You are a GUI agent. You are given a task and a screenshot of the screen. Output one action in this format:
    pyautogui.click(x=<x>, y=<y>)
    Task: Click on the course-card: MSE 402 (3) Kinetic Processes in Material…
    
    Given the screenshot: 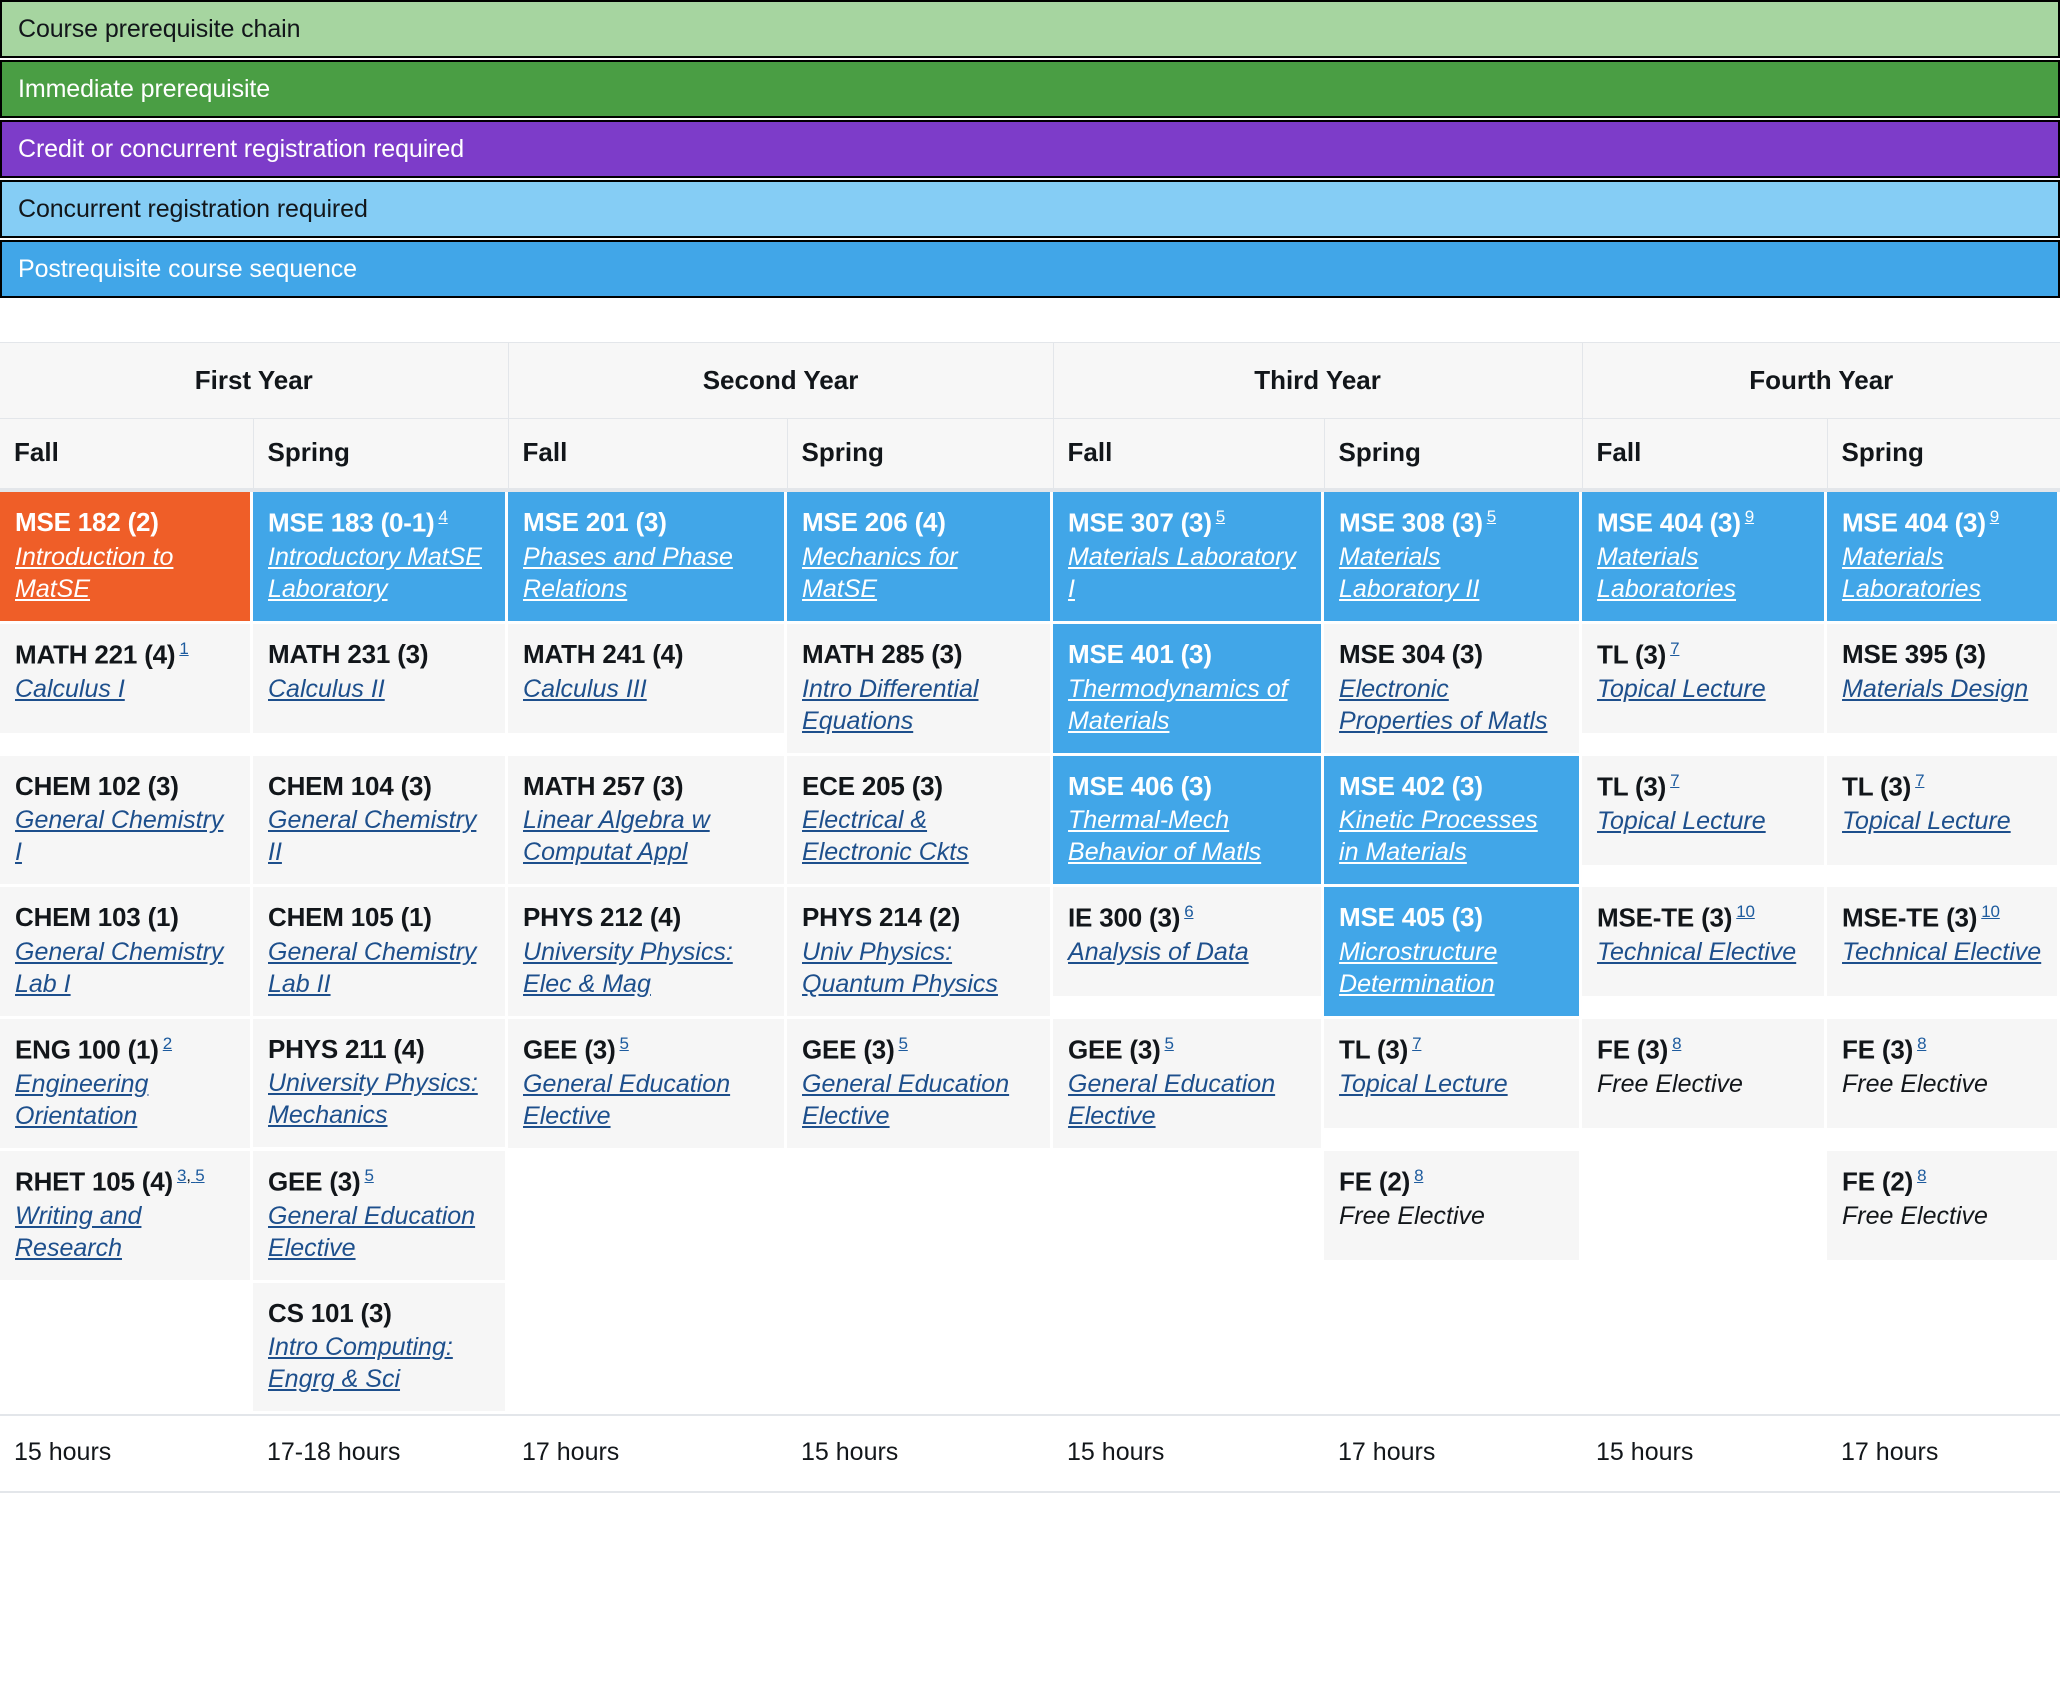 What is the action you would take?
    pyautogui.click(x=1453, y=821)
    